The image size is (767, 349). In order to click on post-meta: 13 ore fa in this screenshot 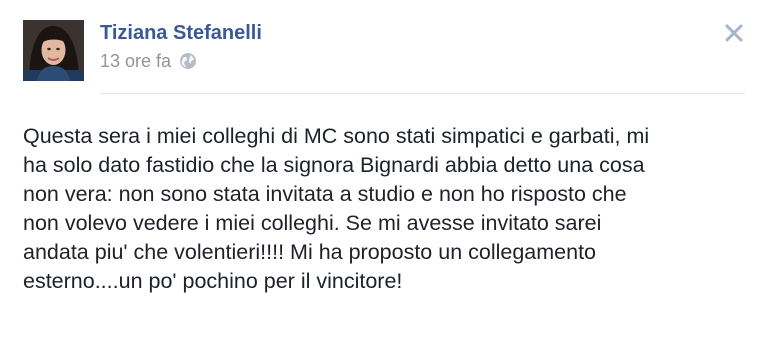, I will do `click(148, 61)`.